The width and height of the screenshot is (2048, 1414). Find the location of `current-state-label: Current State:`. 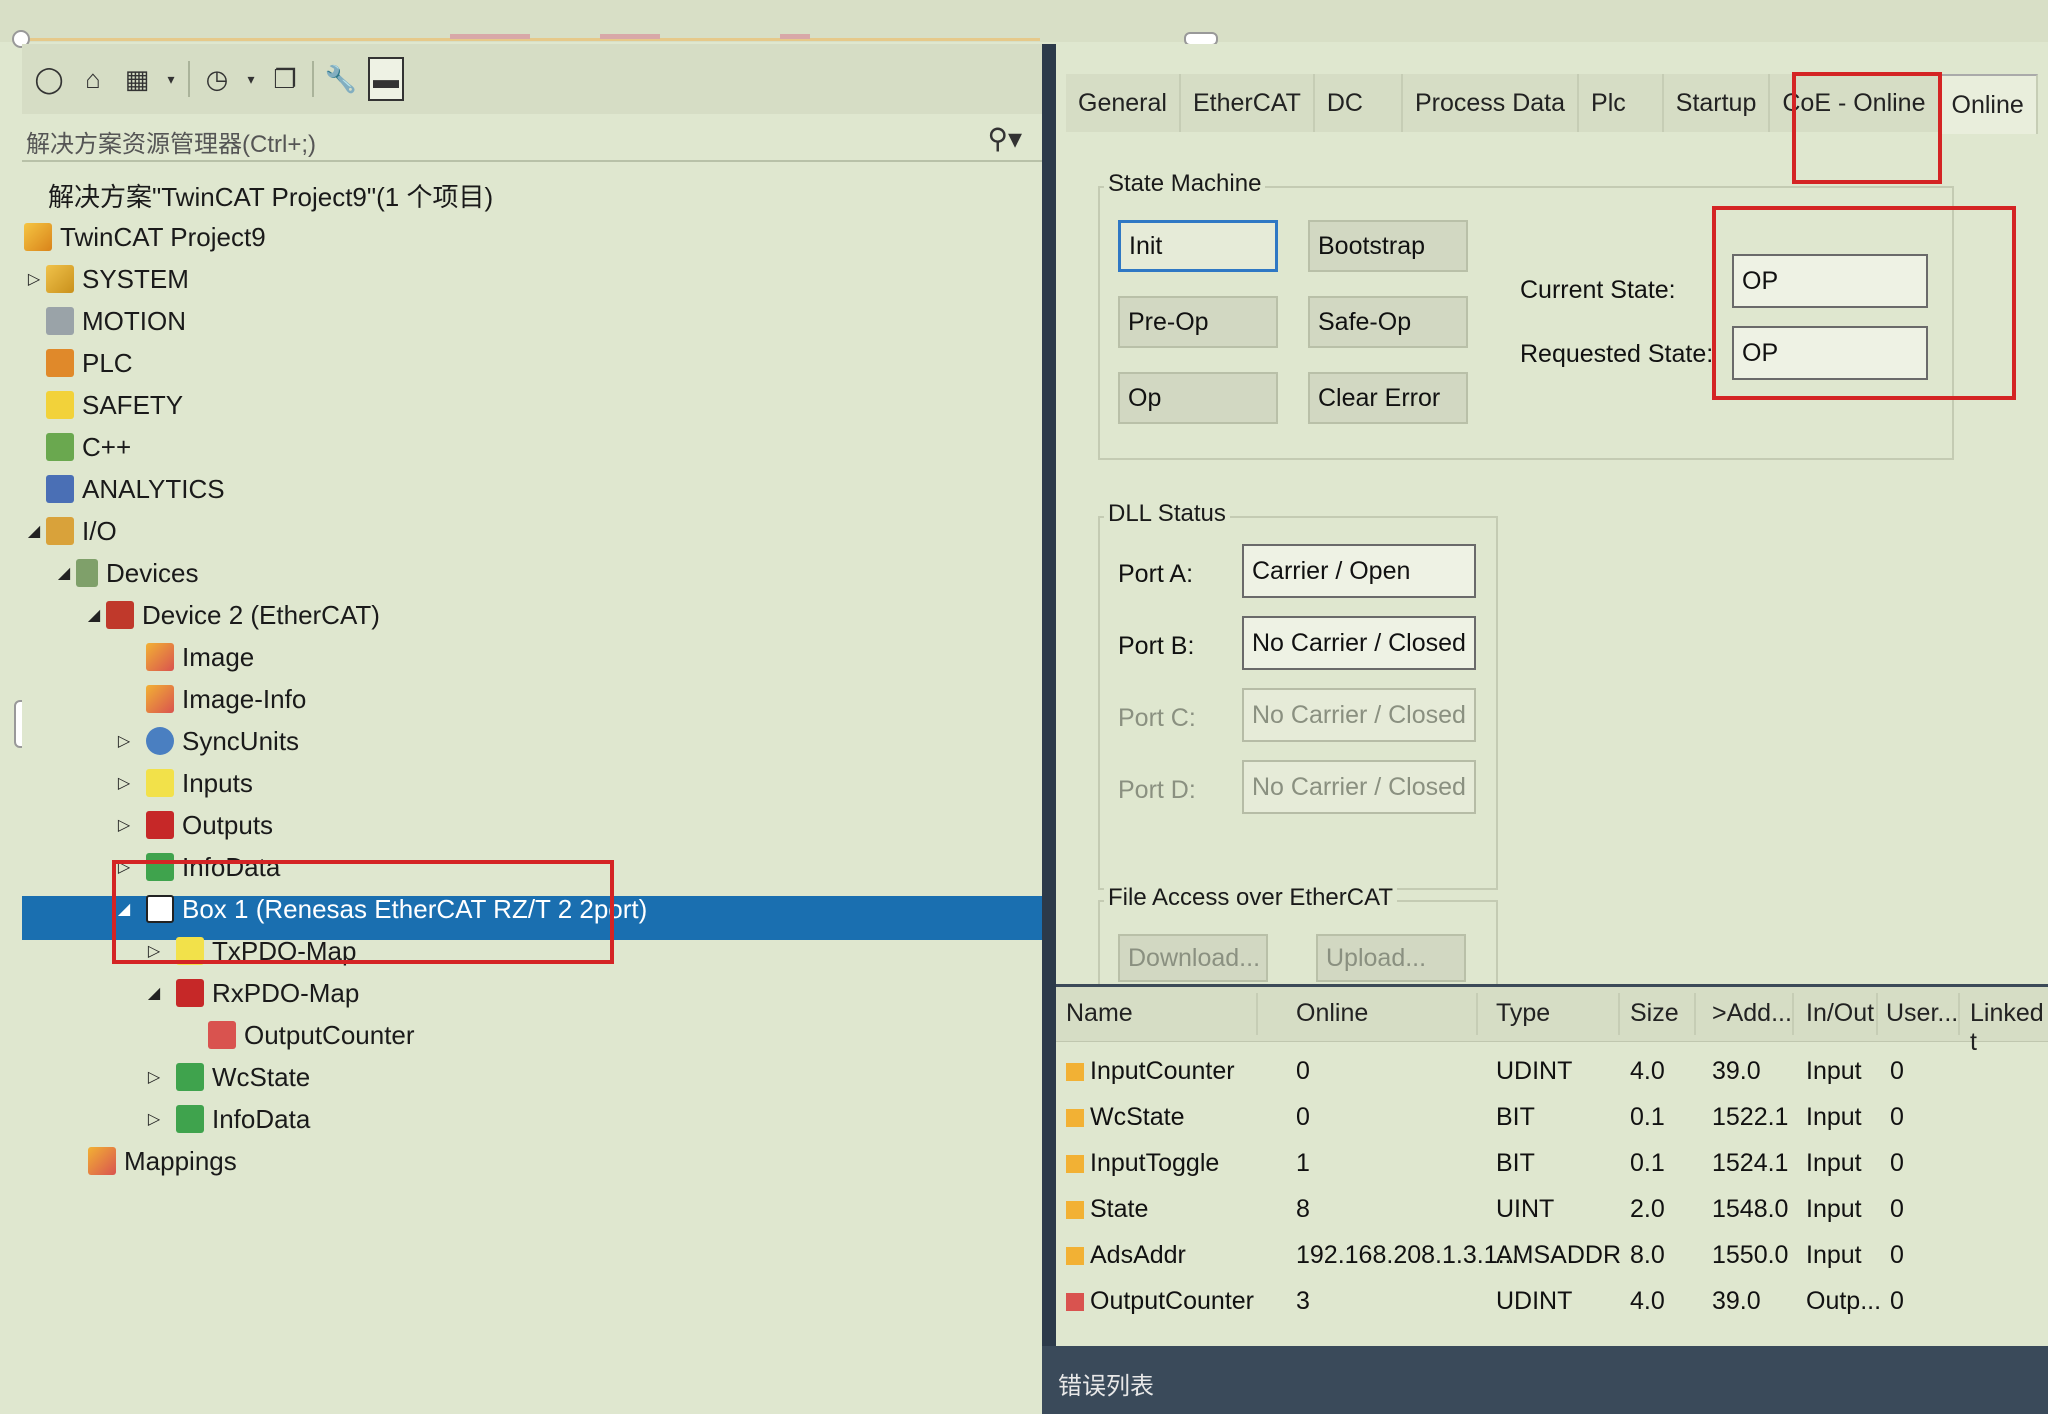

current-state-label: Current State: is located at coordinates (1598, 290).